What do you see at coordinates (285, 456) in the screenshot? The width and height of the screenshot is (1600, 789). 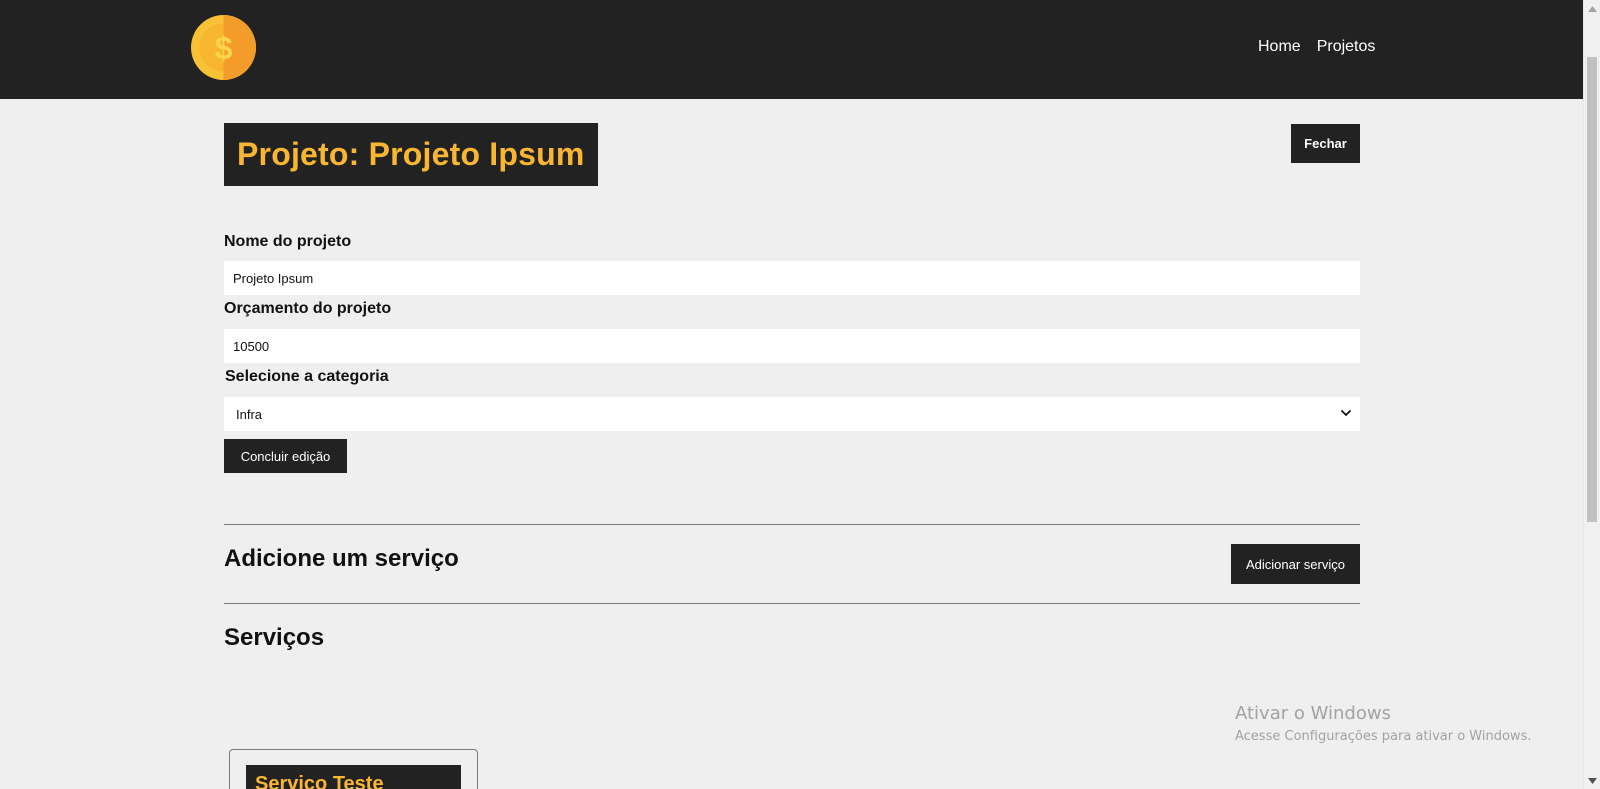 I see `finish-edit-button: Concluir edição` at bounding box center [285, 456].